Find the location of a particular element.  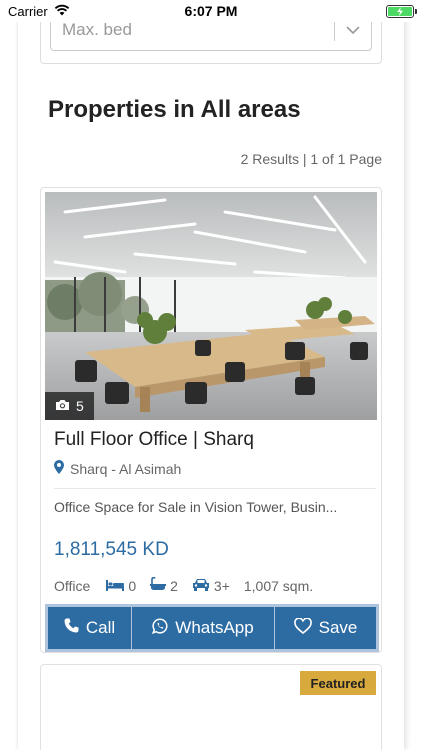

call-button: Call is located at coordinates (90, 628).